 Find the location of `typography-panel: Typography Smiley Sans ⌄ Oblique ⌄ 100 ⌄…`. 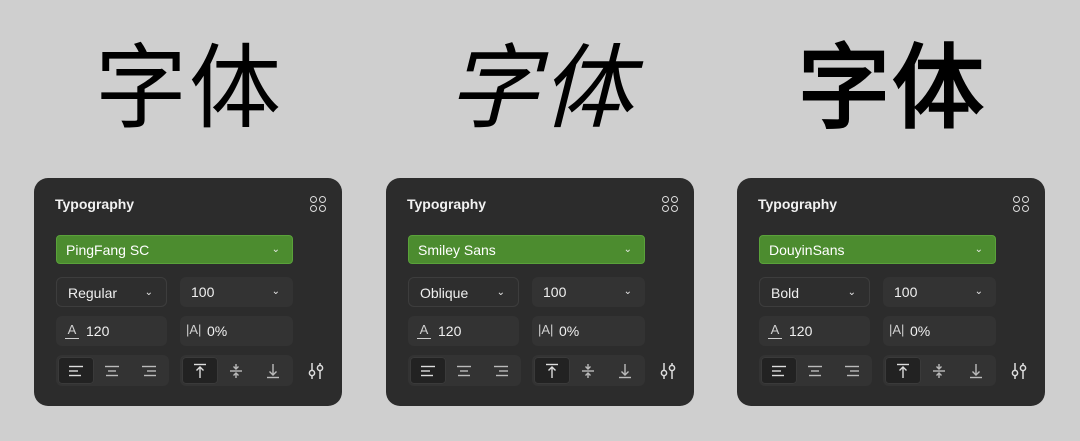

typography-panel: Typography Smiley Sans ⌄ Oblique ⌄ 100 ⌄… is located at coordinates (540, 292).